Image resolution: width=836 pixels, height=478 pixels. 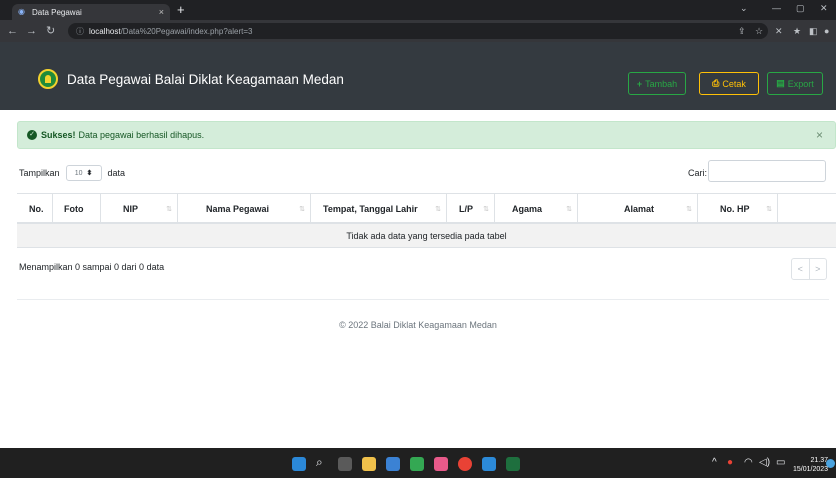 What do you see at coordinates (74, 208) in the screenshot?
I see `col-foto-label: Foto` at bounding box center [74, 208].